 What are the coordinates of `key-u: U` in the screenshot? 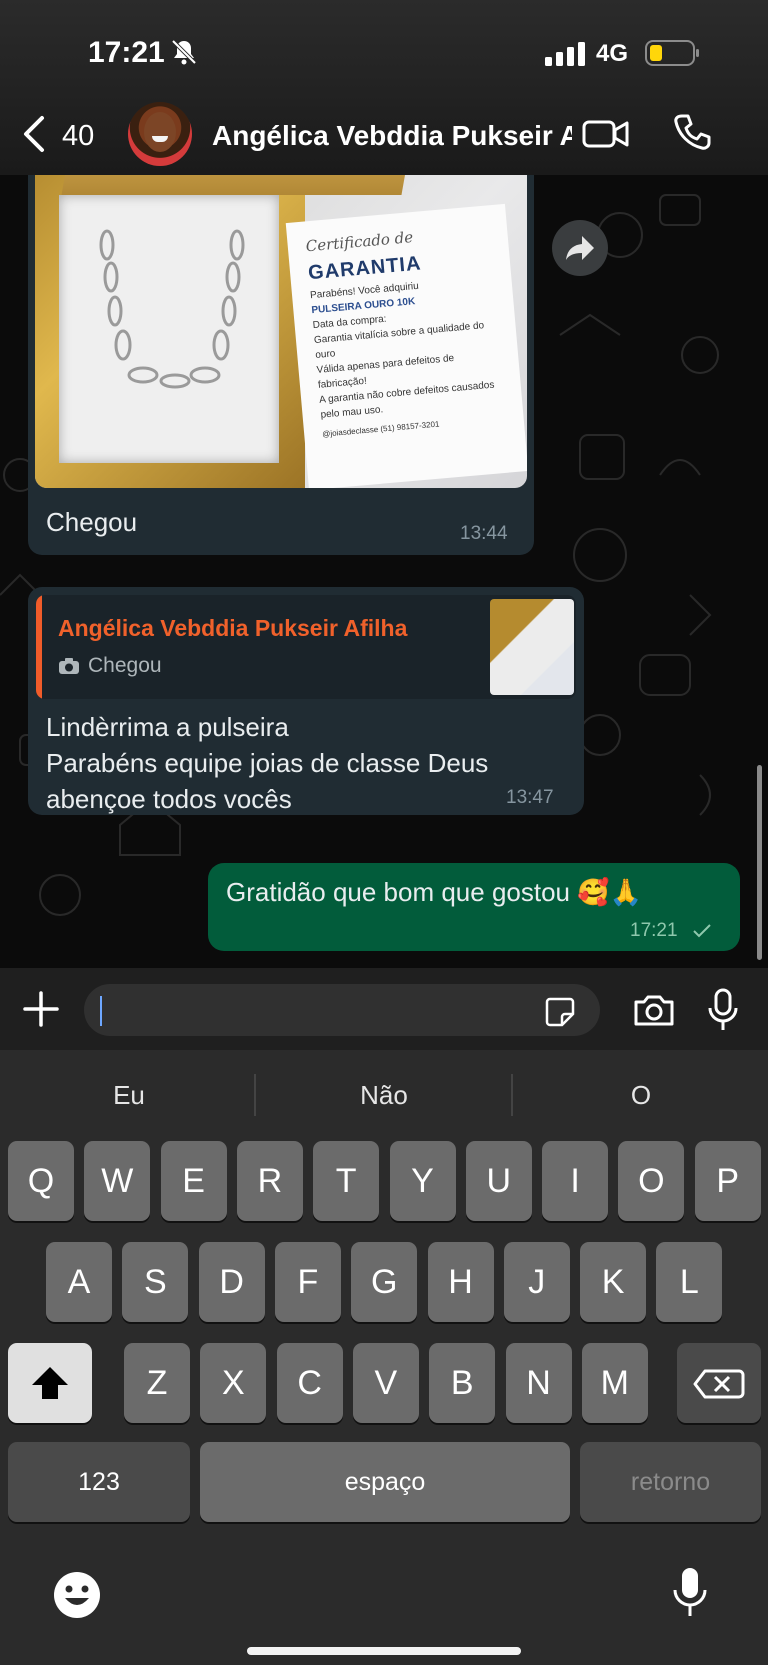 It's located at (498, 1181).